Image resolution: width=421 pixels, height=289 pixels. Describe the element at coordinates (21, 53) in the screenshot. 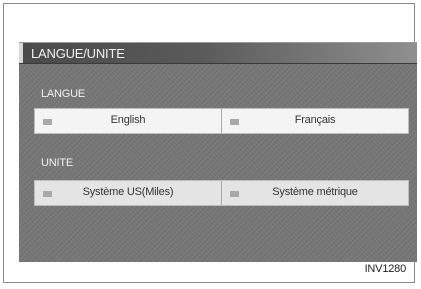

I see `title-accent` at that location.